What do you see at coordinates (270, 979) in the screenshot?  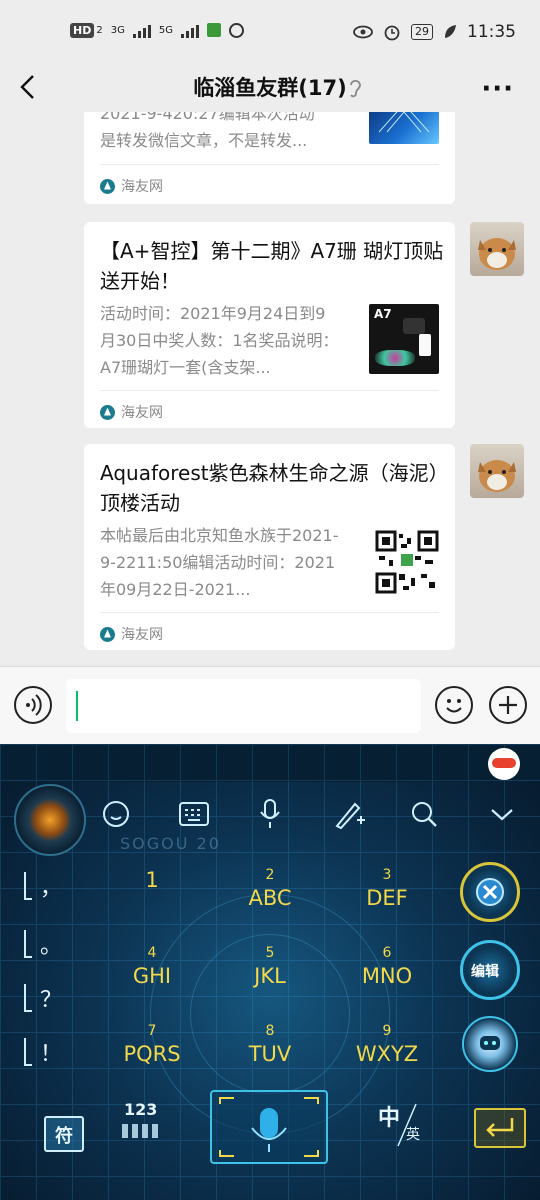 I see `key-5: 5 JKL` at bounding box center [270, 979].